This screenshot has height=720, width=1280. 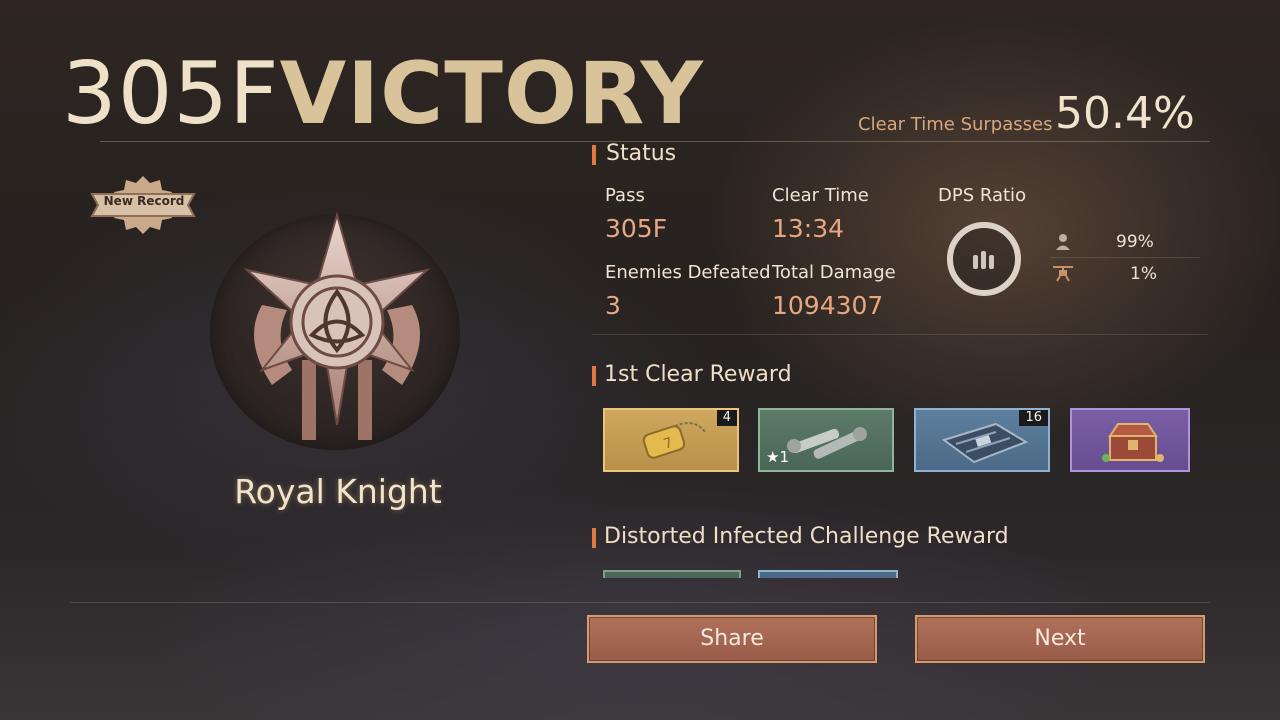 I want to click on reward-item-treasure-chest, so click(x=1130, y=440).